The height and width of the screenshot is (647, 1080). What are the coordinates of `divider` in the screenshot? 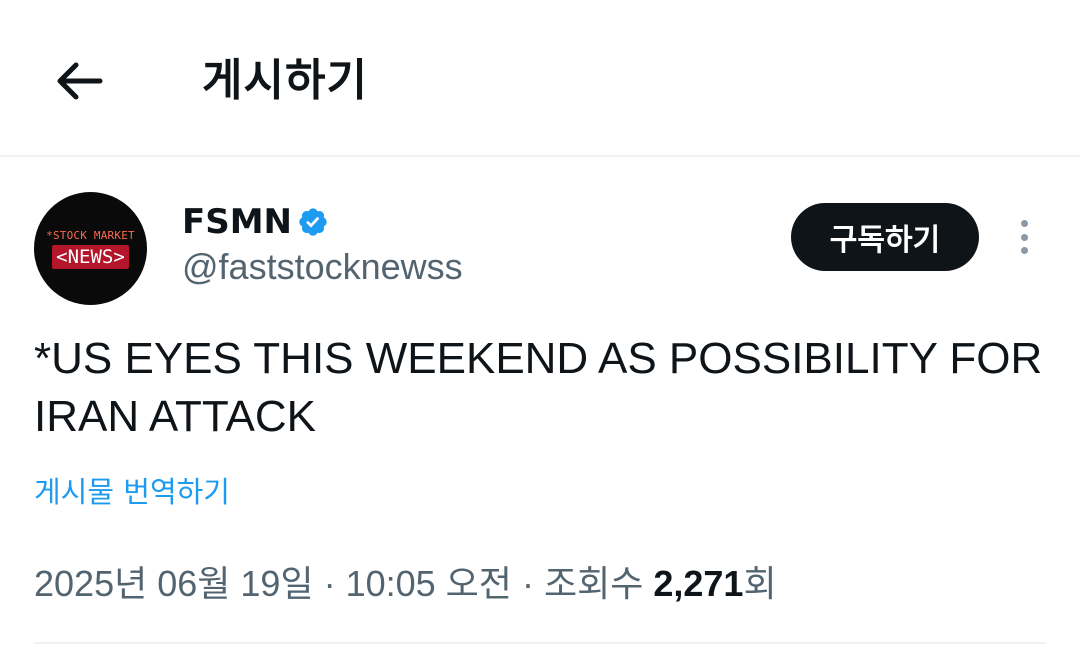 It's located at (540, 643).